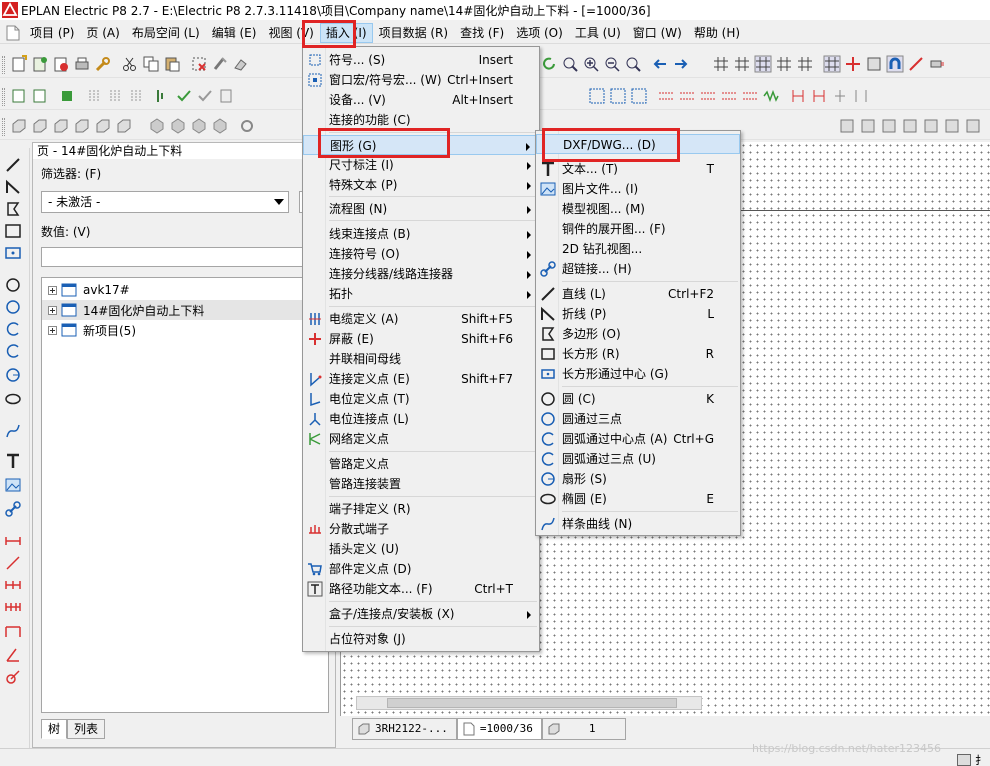 This screenshot has height=766, width=990. Describe the element at coordinates (532, 703) in the screenshot. I see `scrollbar-thumb` at that location.